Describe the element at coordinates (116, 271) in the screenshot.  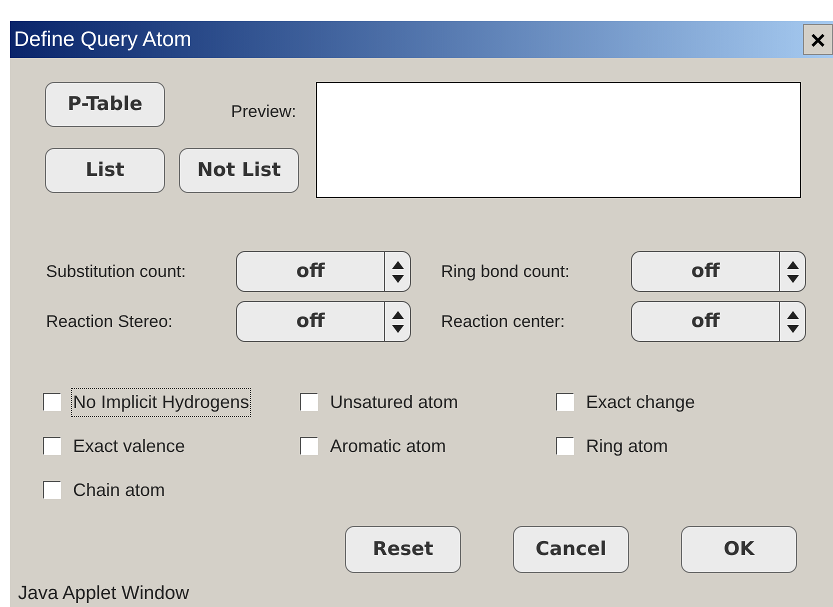
I see `spinner-label: Substitution count:` at that location.